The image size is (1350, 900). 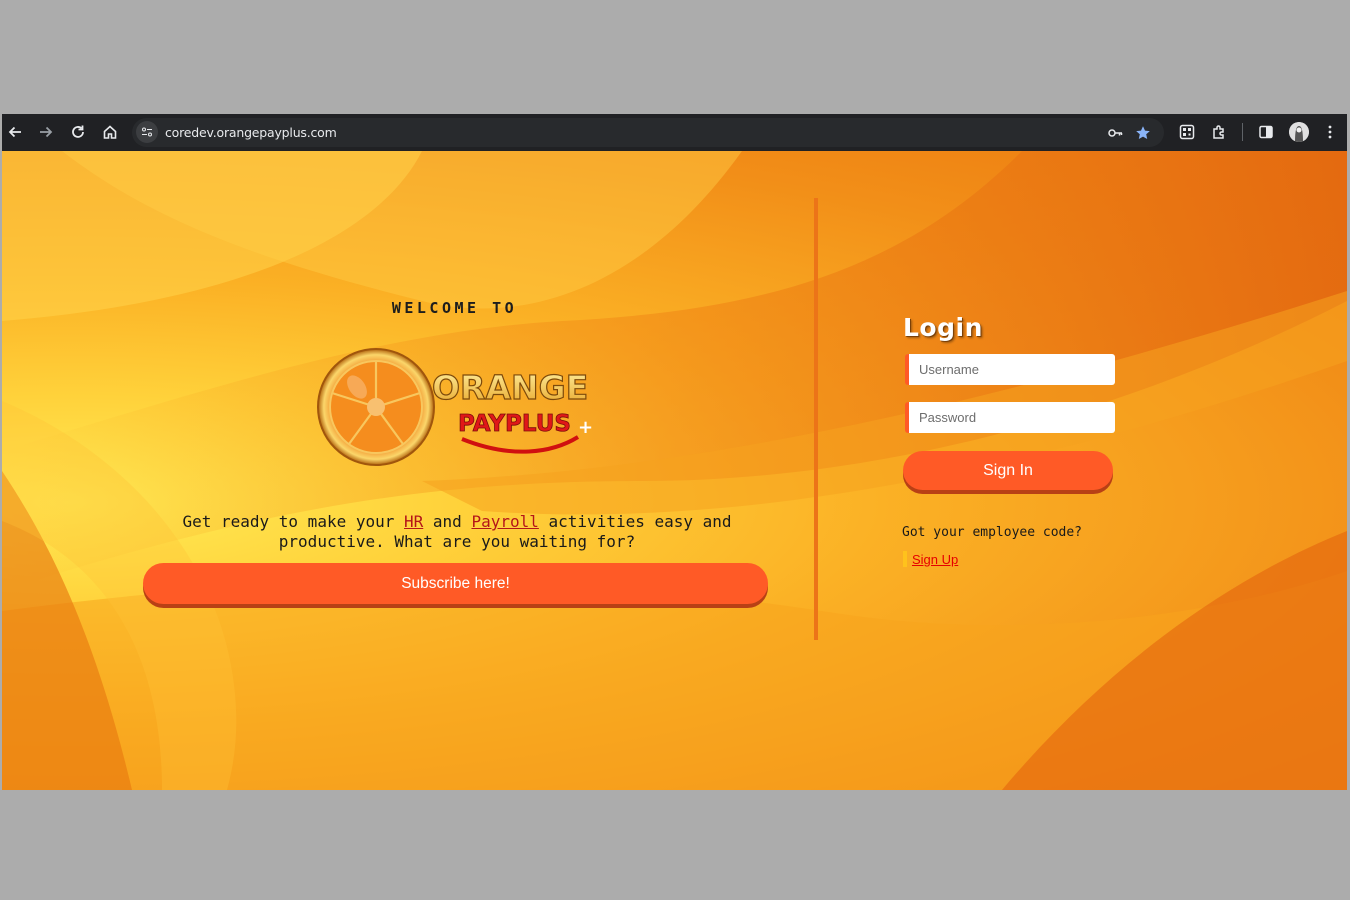 What do you see at coordinates (585, 427) in the screenshot?
I see `logo-plus: +` at bounding box center [585, 427].